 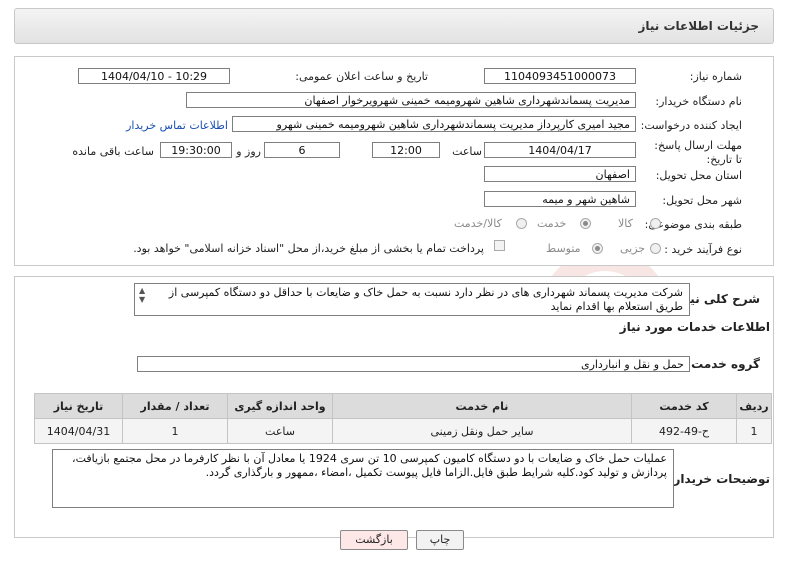 What do you see at coordinates (482, 431) in the screenshot?
I see `cell-service-name: سایر حمل ونقل زمینی` at bounding box center [482, 431].